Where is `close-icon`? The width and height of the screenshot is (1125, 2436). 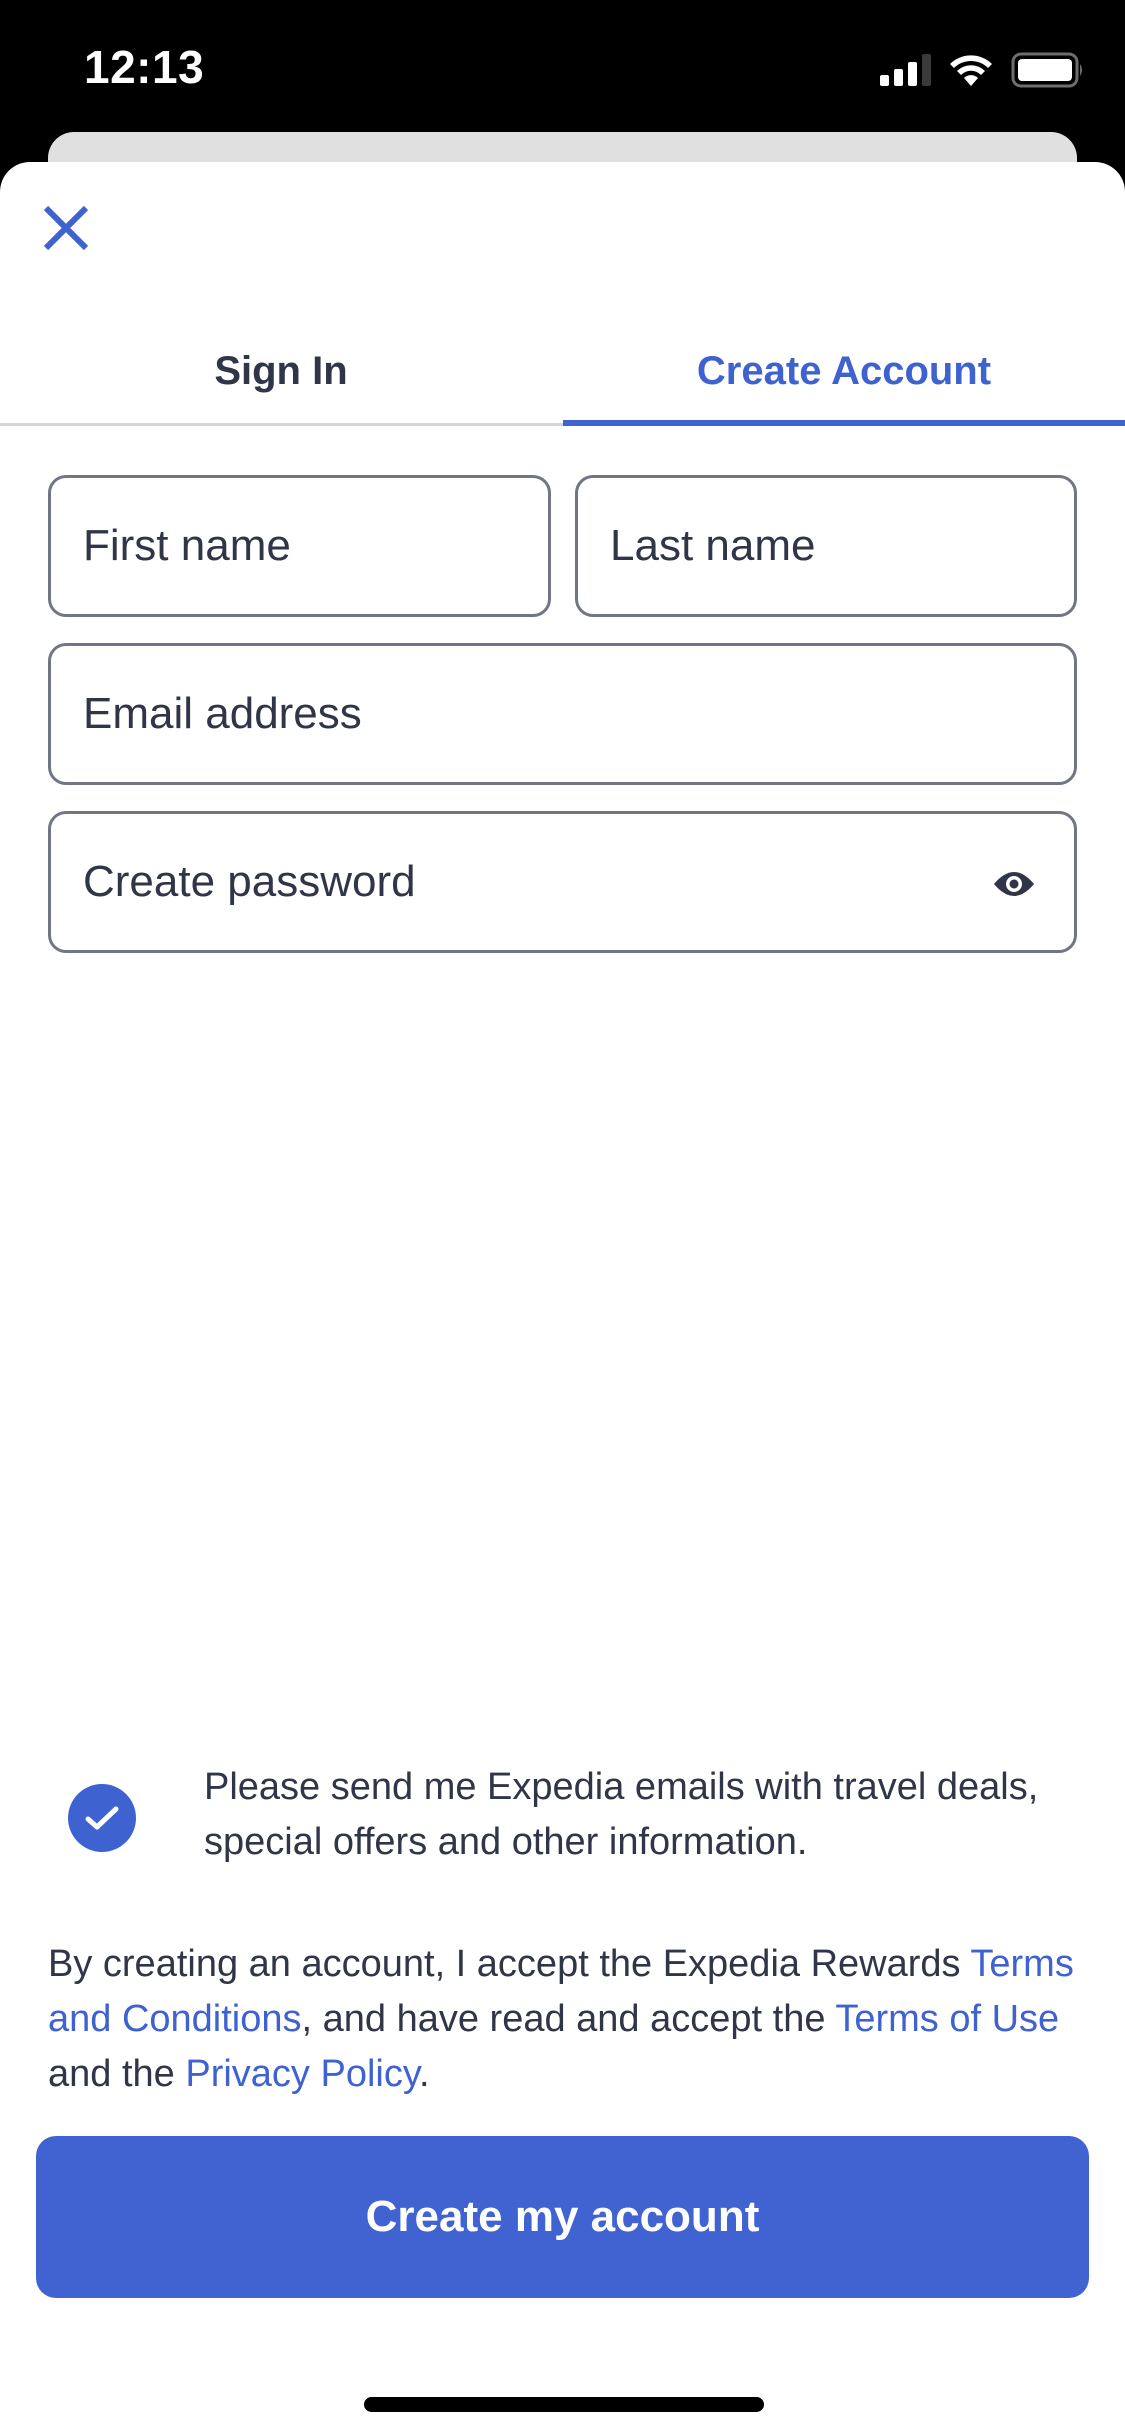
close-icon is located at coordinates (66, 228).